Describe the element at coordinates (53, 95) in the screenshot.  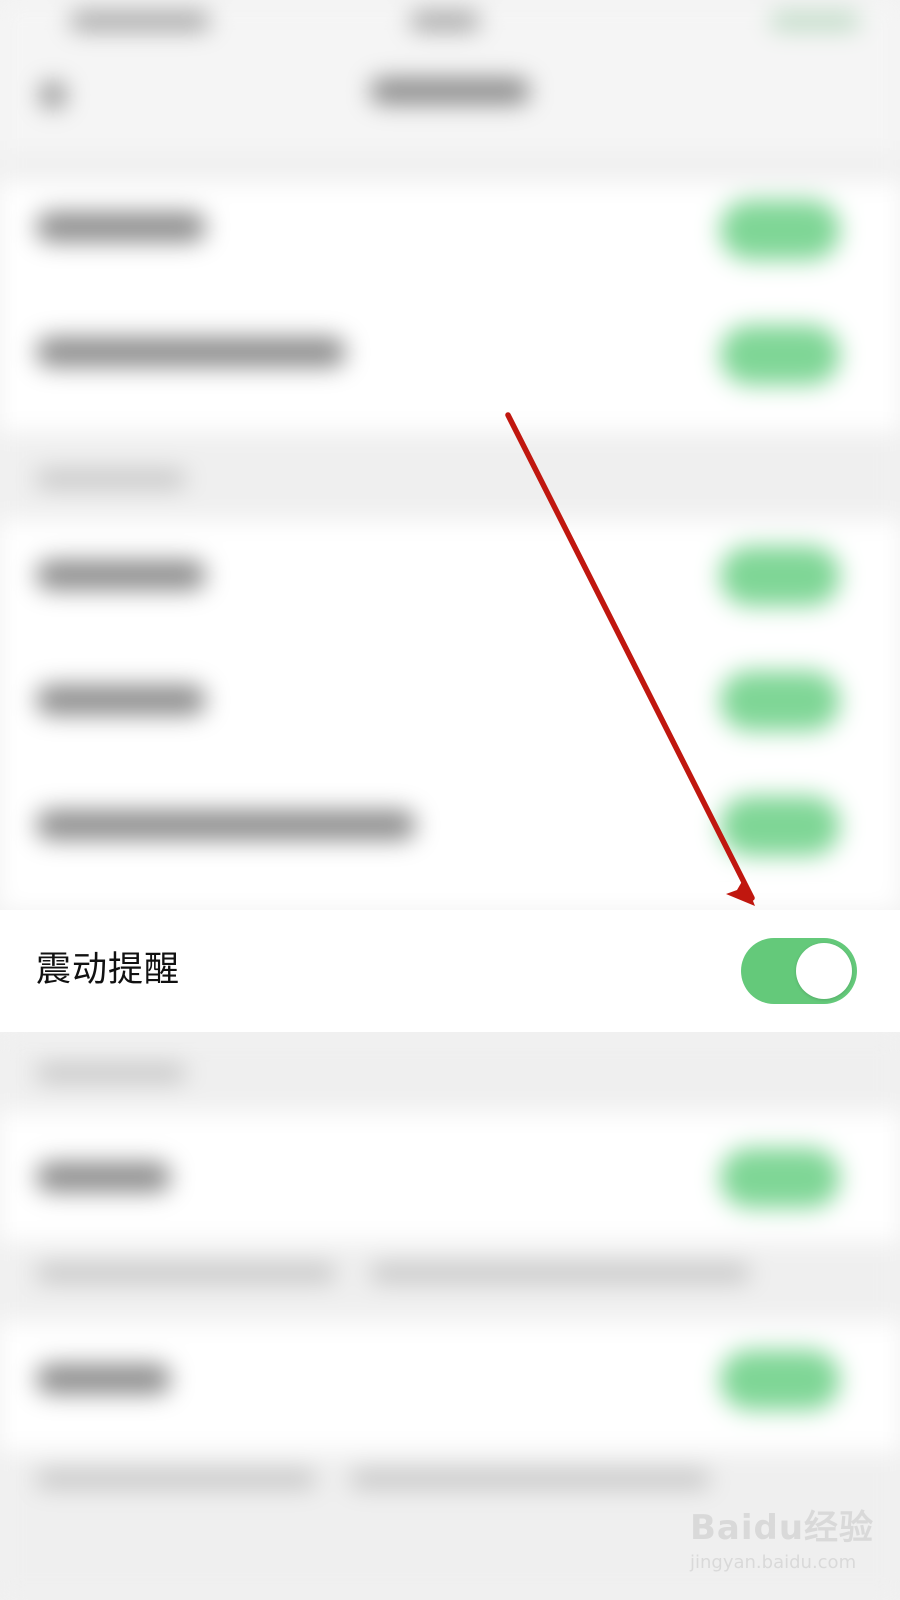
I see `back-icon` at that location.